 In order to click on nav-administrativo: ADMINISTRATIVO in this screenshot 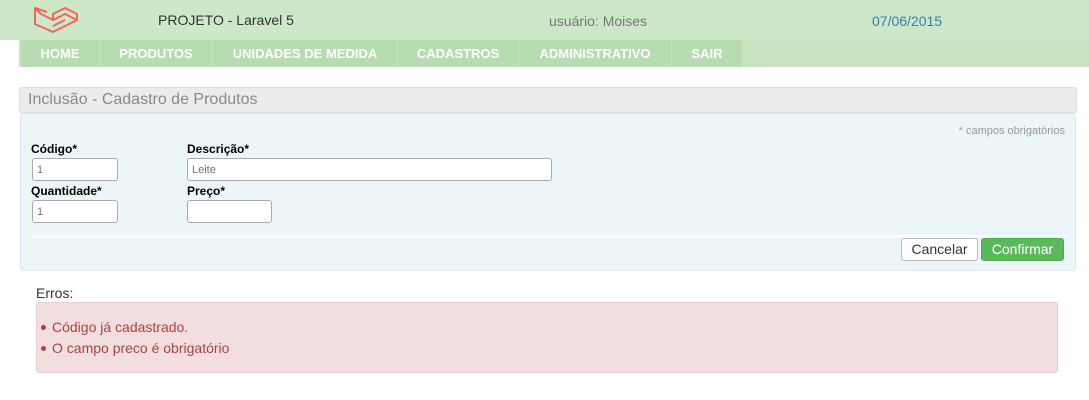, I will do `click(595, 53)`.